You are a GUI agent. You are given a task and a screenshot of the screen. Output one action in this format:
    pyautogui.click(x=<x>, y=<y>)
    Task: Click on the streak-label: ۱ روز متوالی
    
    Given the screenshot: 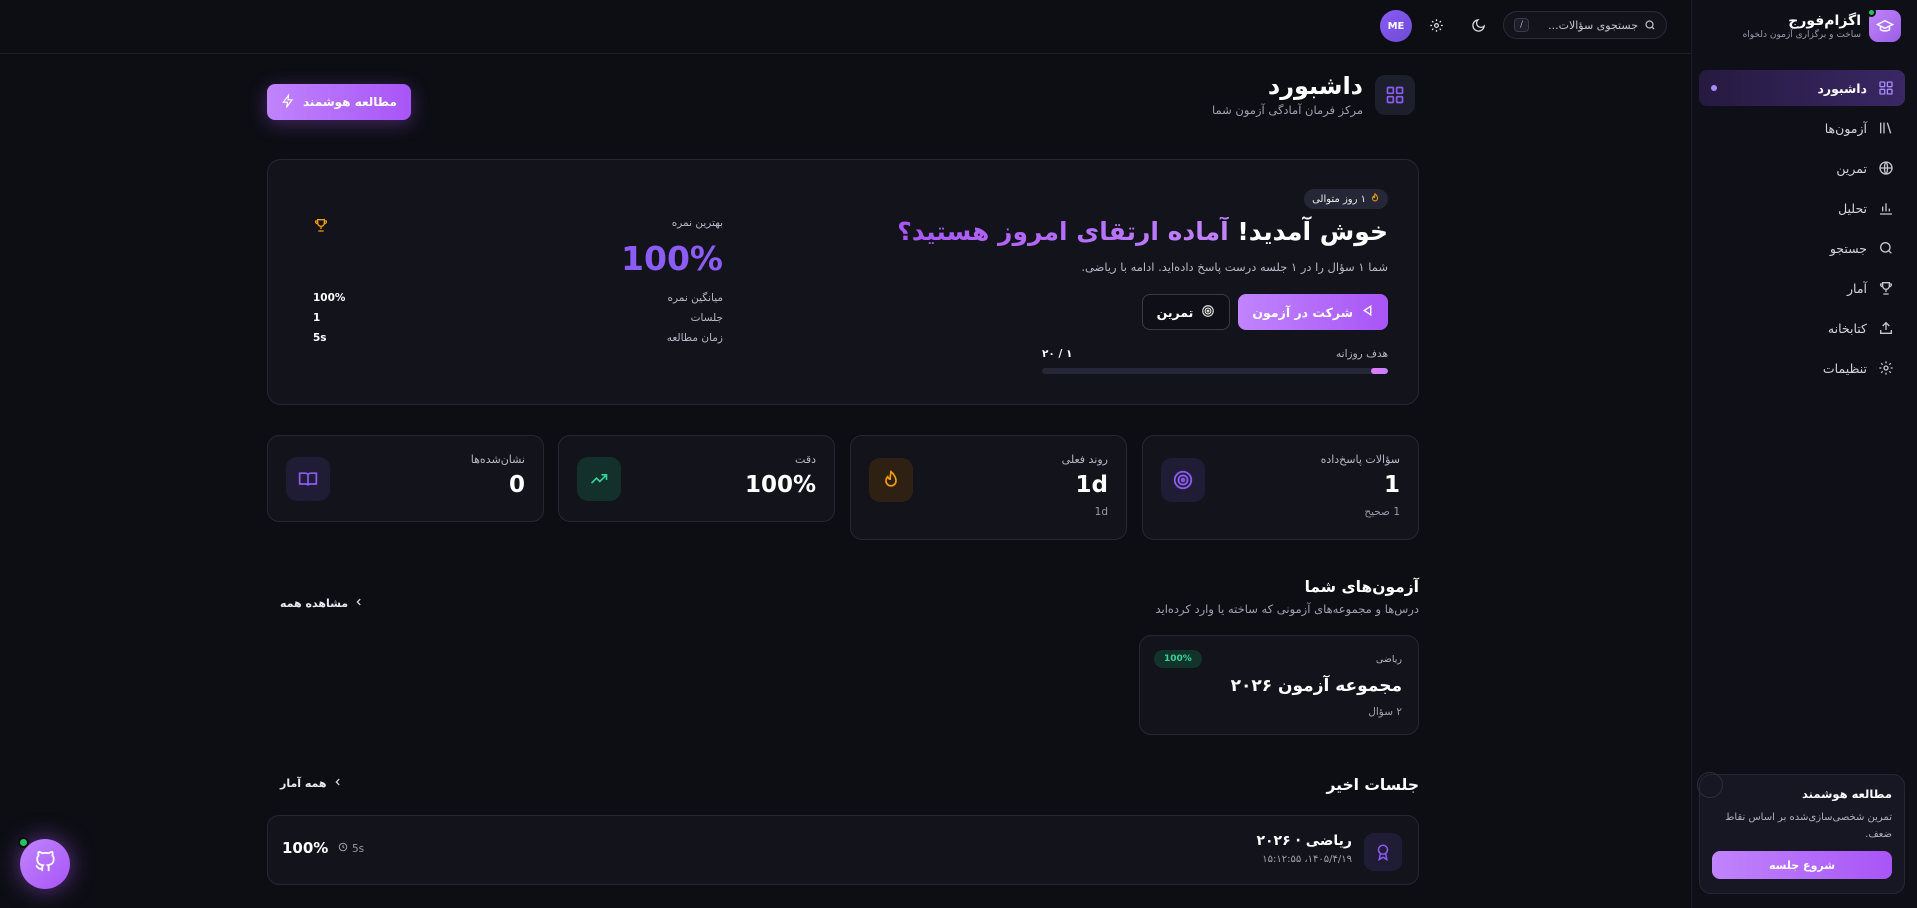 What is the action you would take?
    pyautogui.click(x=1339, y=199)
    